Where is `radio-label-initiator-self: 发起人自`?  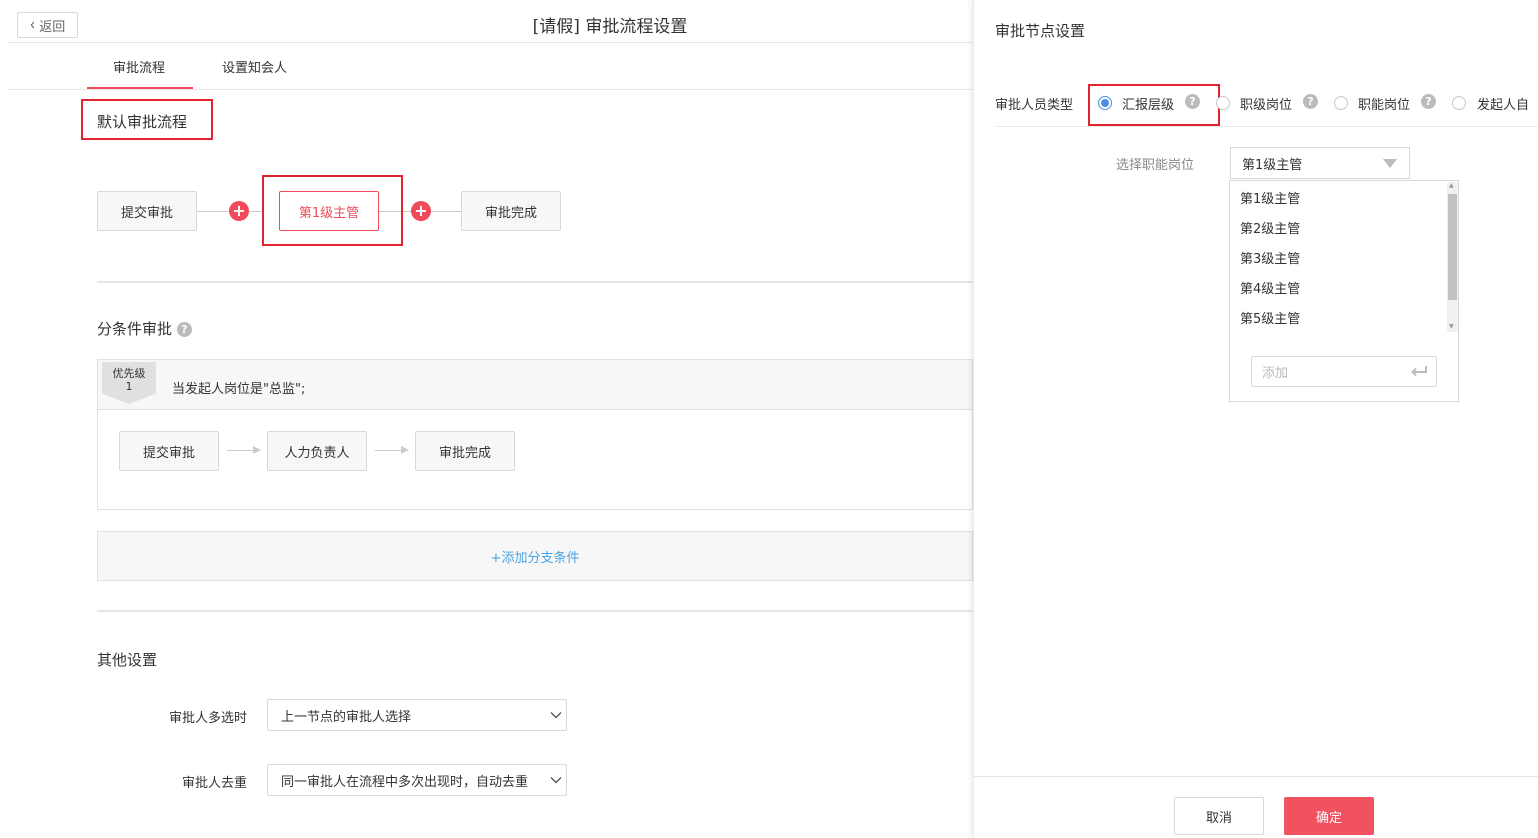
radio-label-initiator-self: 发起人自 is located at coordinates (1503, 103).